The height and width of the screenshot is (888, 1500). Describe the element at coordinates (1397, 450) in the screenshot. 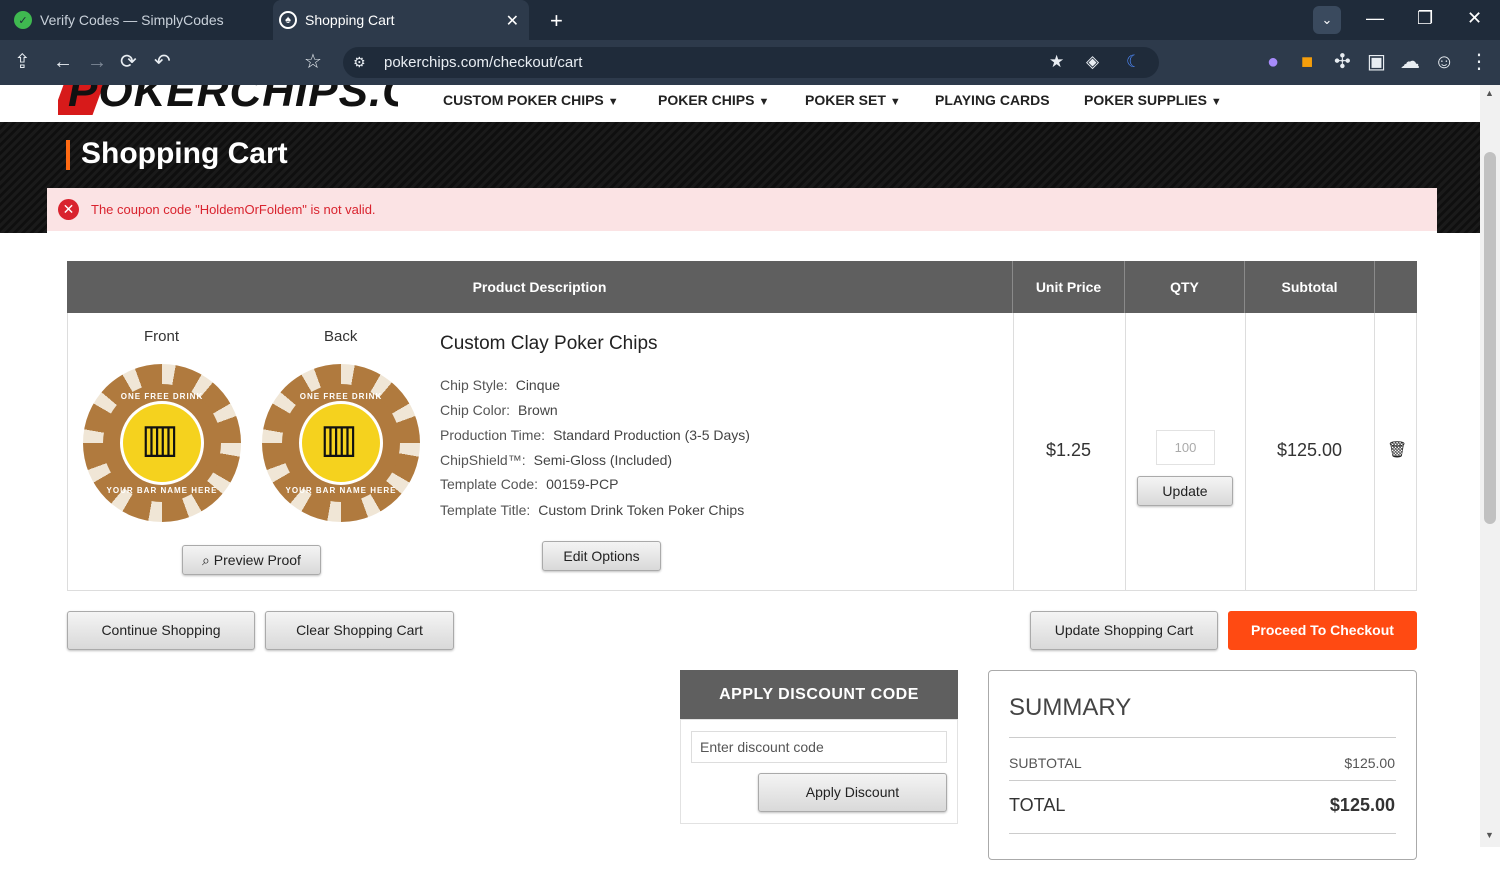

I see `trash-icon: 🗑` at that location.